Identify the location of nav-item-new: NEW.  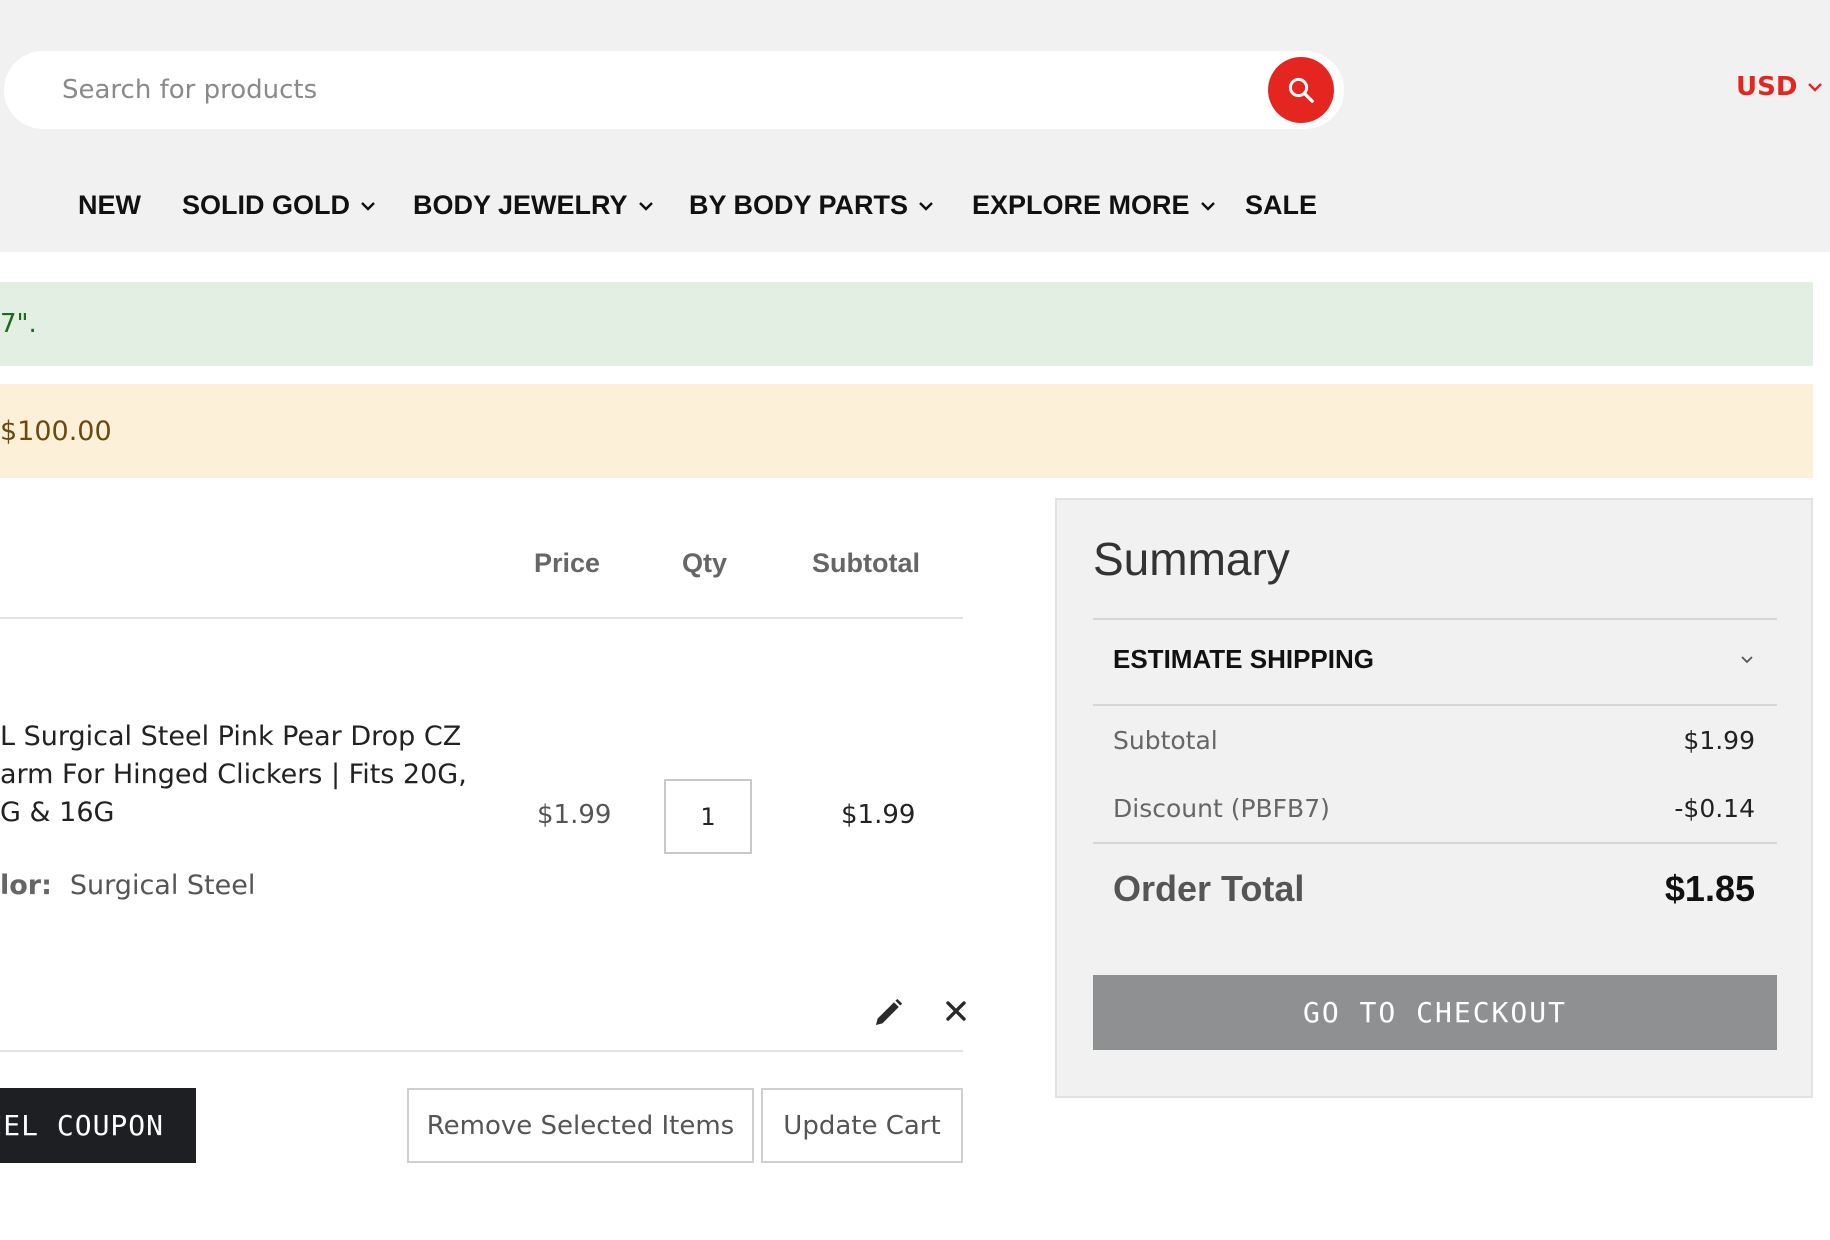
(109, 205).